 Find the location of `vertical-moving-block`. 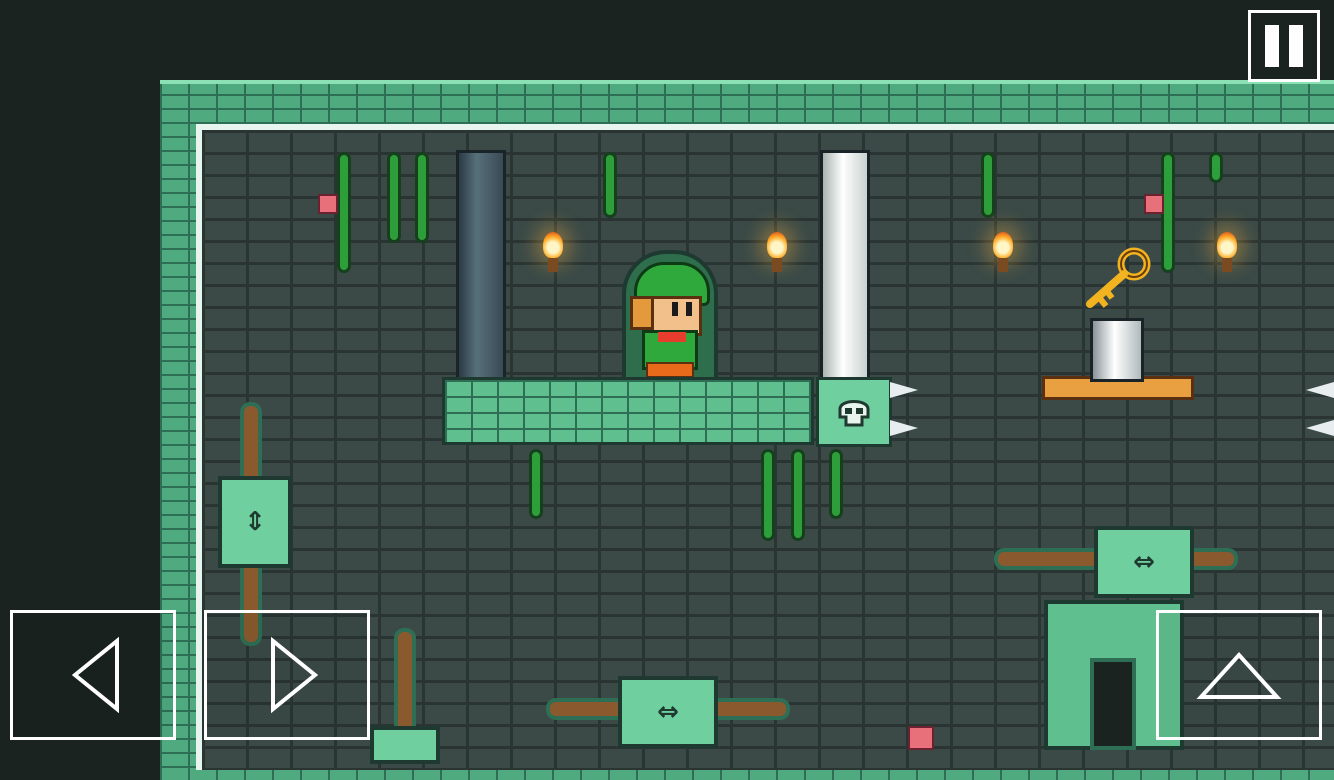

vertical-moving-block is located at coordinates (405, 745).